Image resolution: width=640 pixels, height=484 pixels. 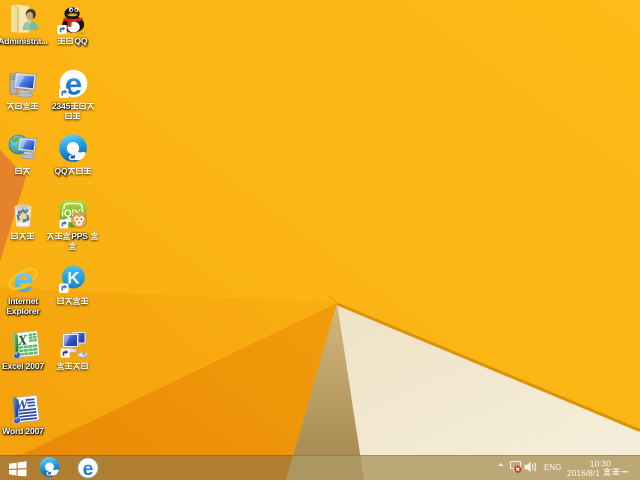 I want to click on svg-text: 2016/8/1, so click(x=583, y=473).